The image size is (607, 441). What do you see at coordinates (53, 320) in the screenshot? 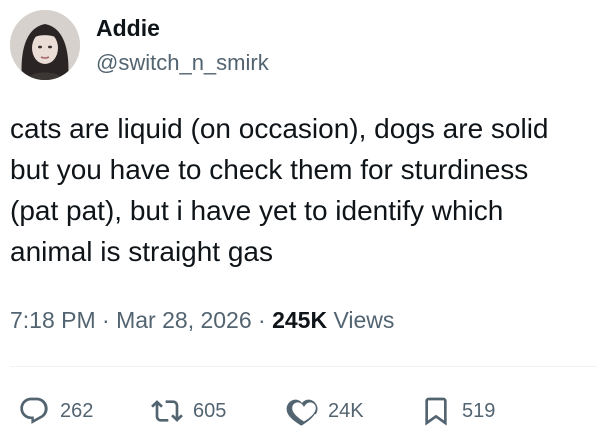
I see `tweet-time: 7:18 PM` at bounding box center [53, 320].